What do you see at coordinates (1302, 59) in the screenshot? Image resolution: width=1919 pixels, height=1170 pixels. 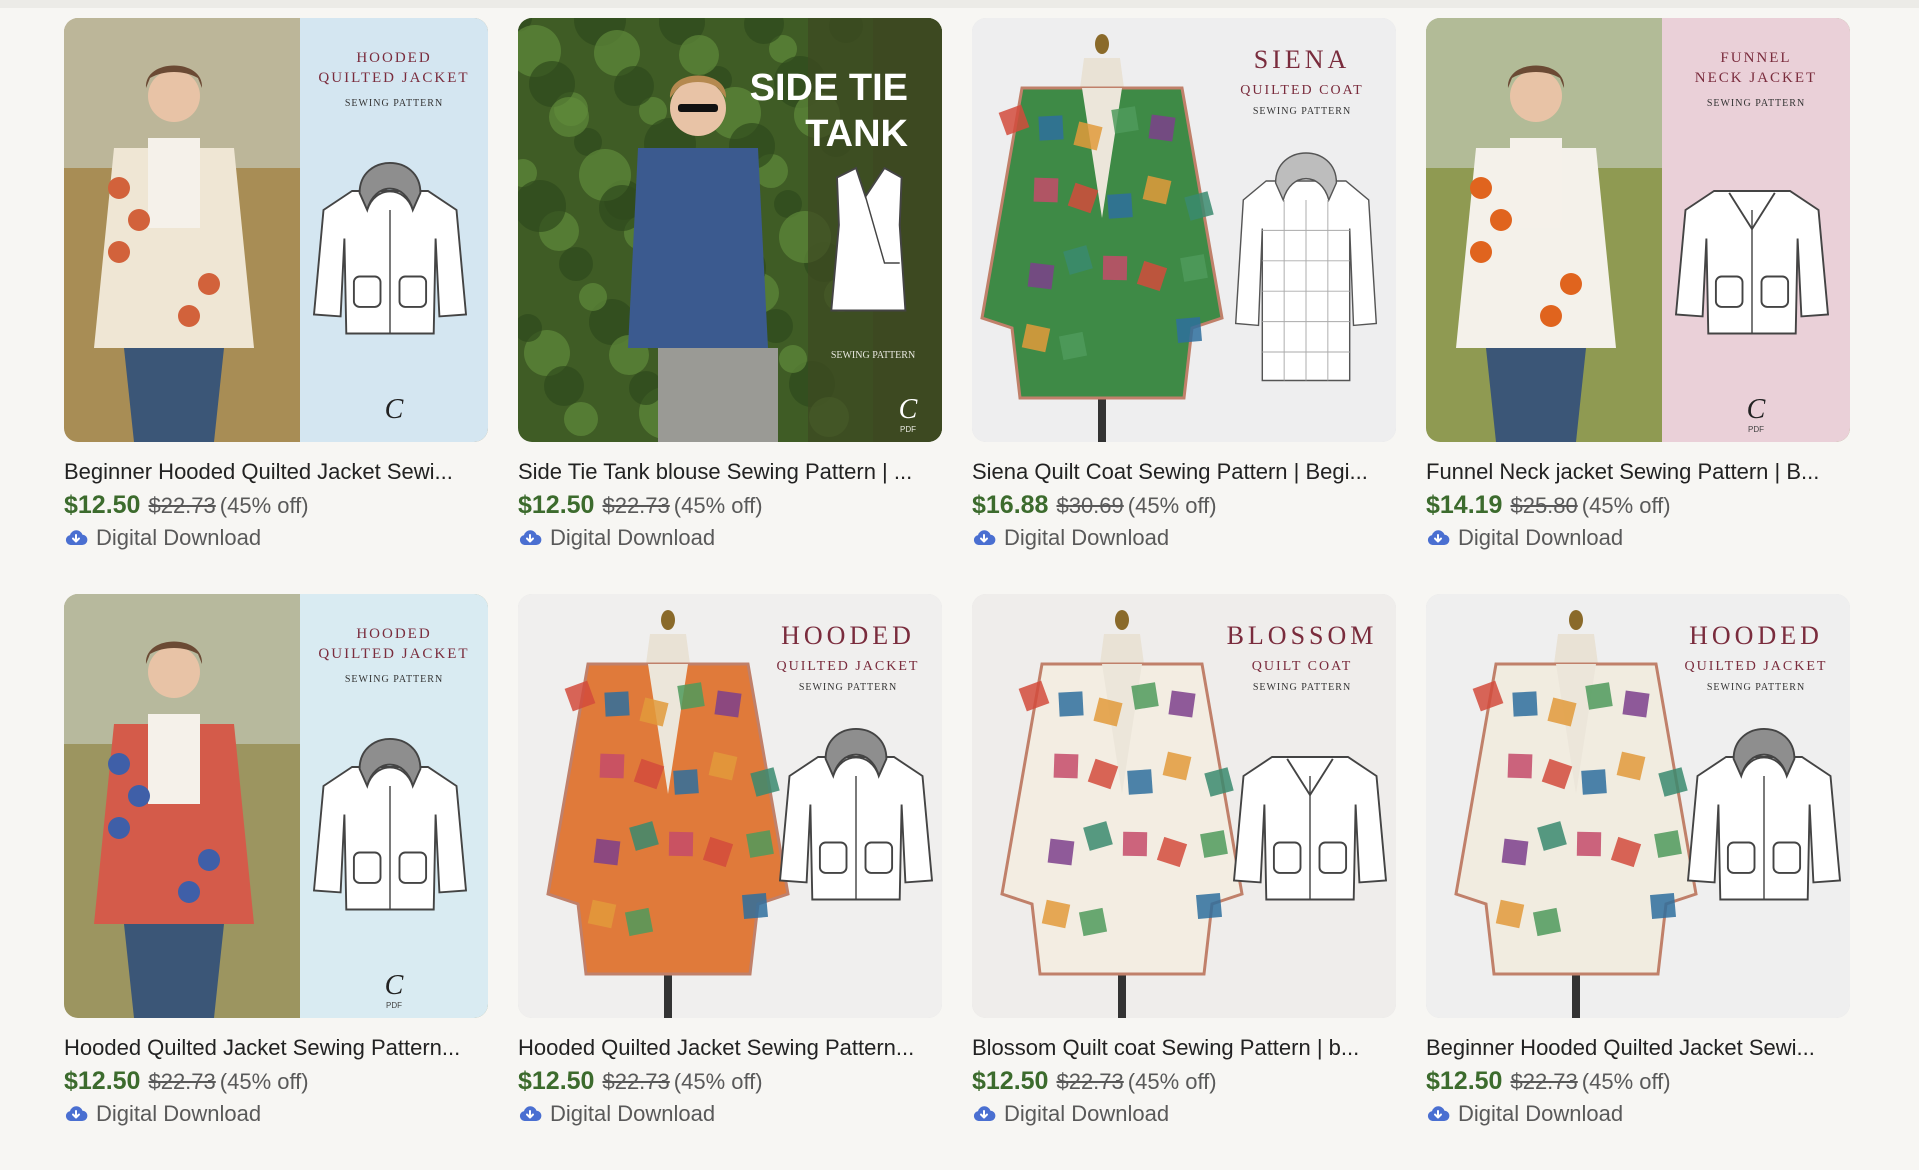 I see `thumb-title-line: SIENA` at bounding box center [1302, 59].